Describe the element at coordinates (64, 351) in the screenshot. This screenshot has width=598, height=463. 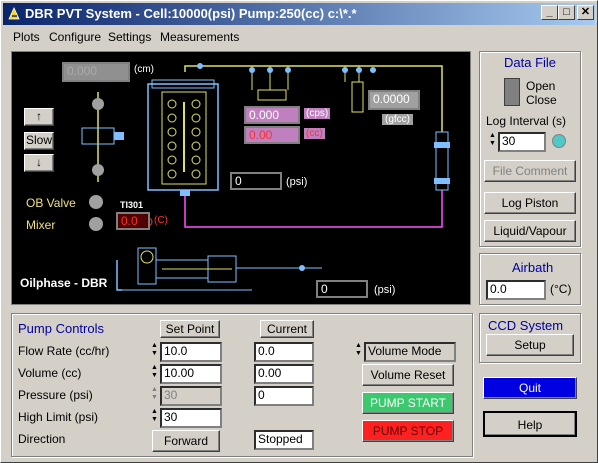
I see `flow-rate-label: Flow Rate (cc/hr)` at that location.